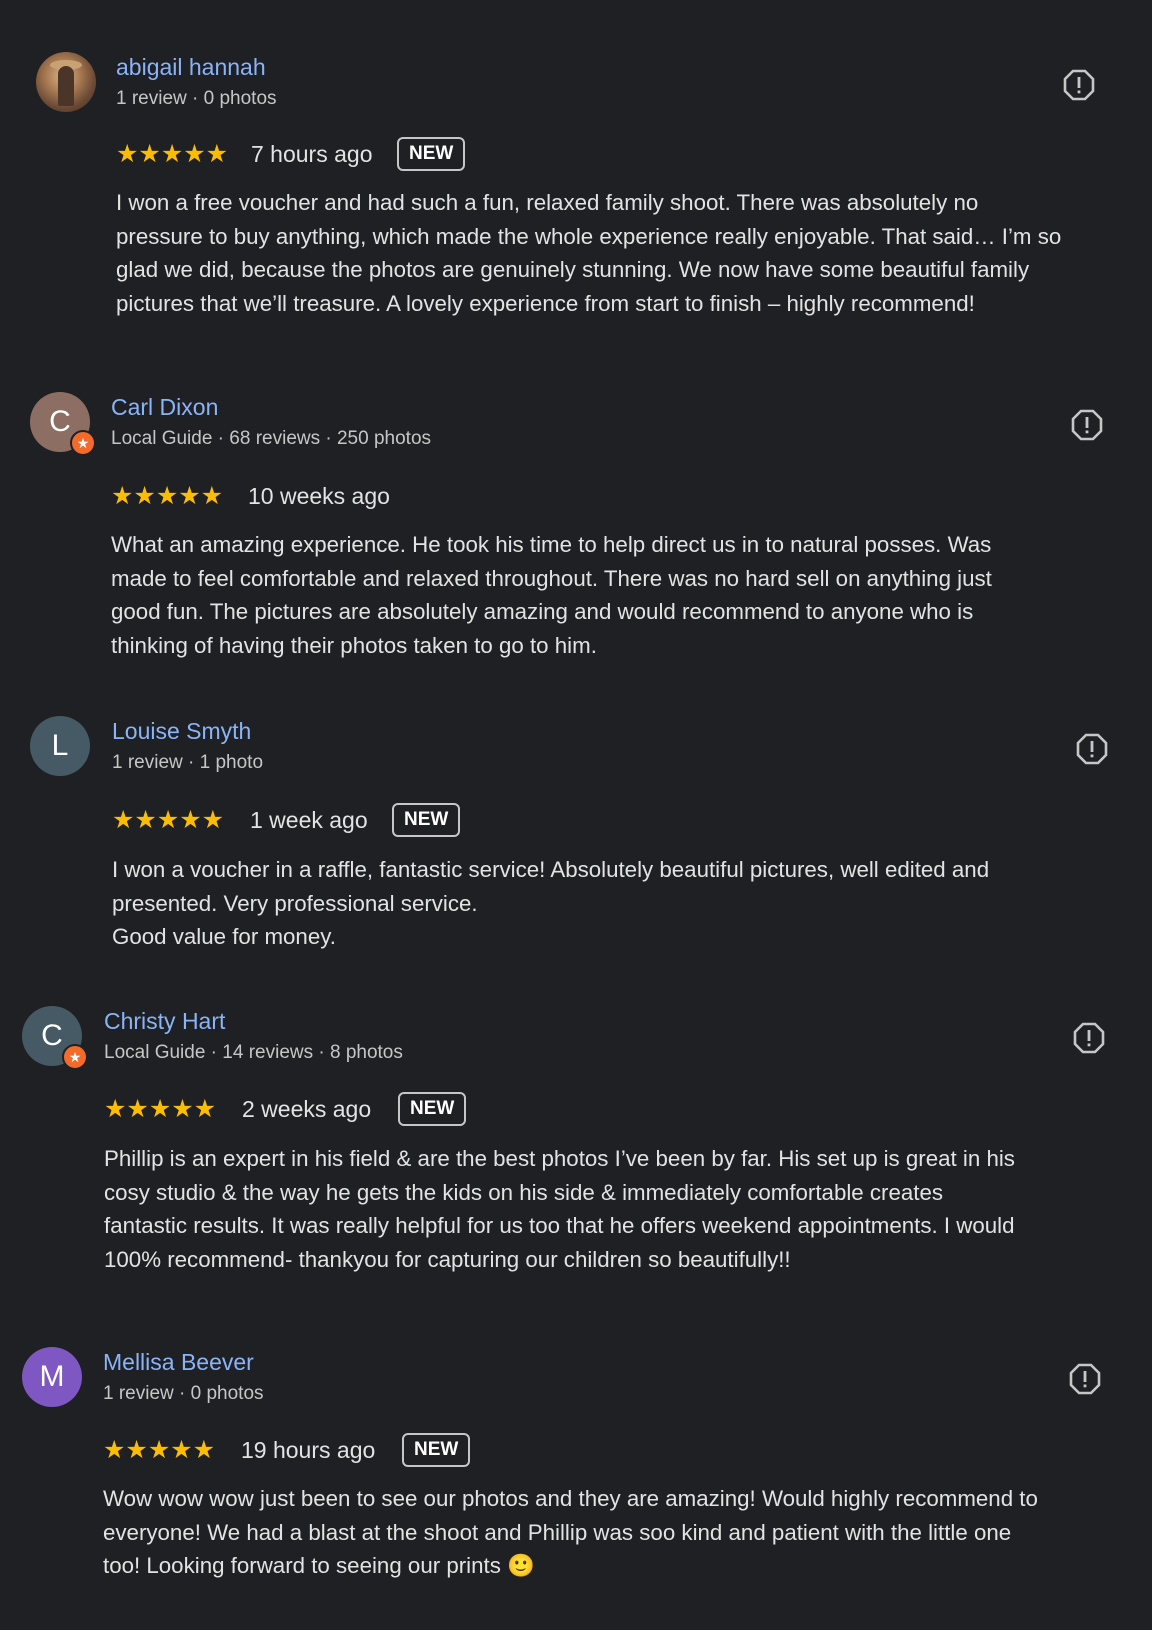  Describe the element at coordinates (188, 762) in the screenshot. I see `reviewer-meta: 1 review · 1 photo` at that location.